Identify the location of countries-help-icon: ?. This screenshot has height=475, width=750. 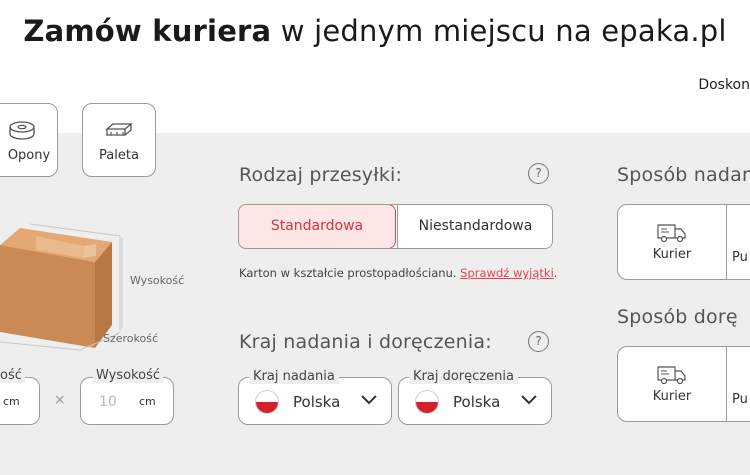
(538, 341).